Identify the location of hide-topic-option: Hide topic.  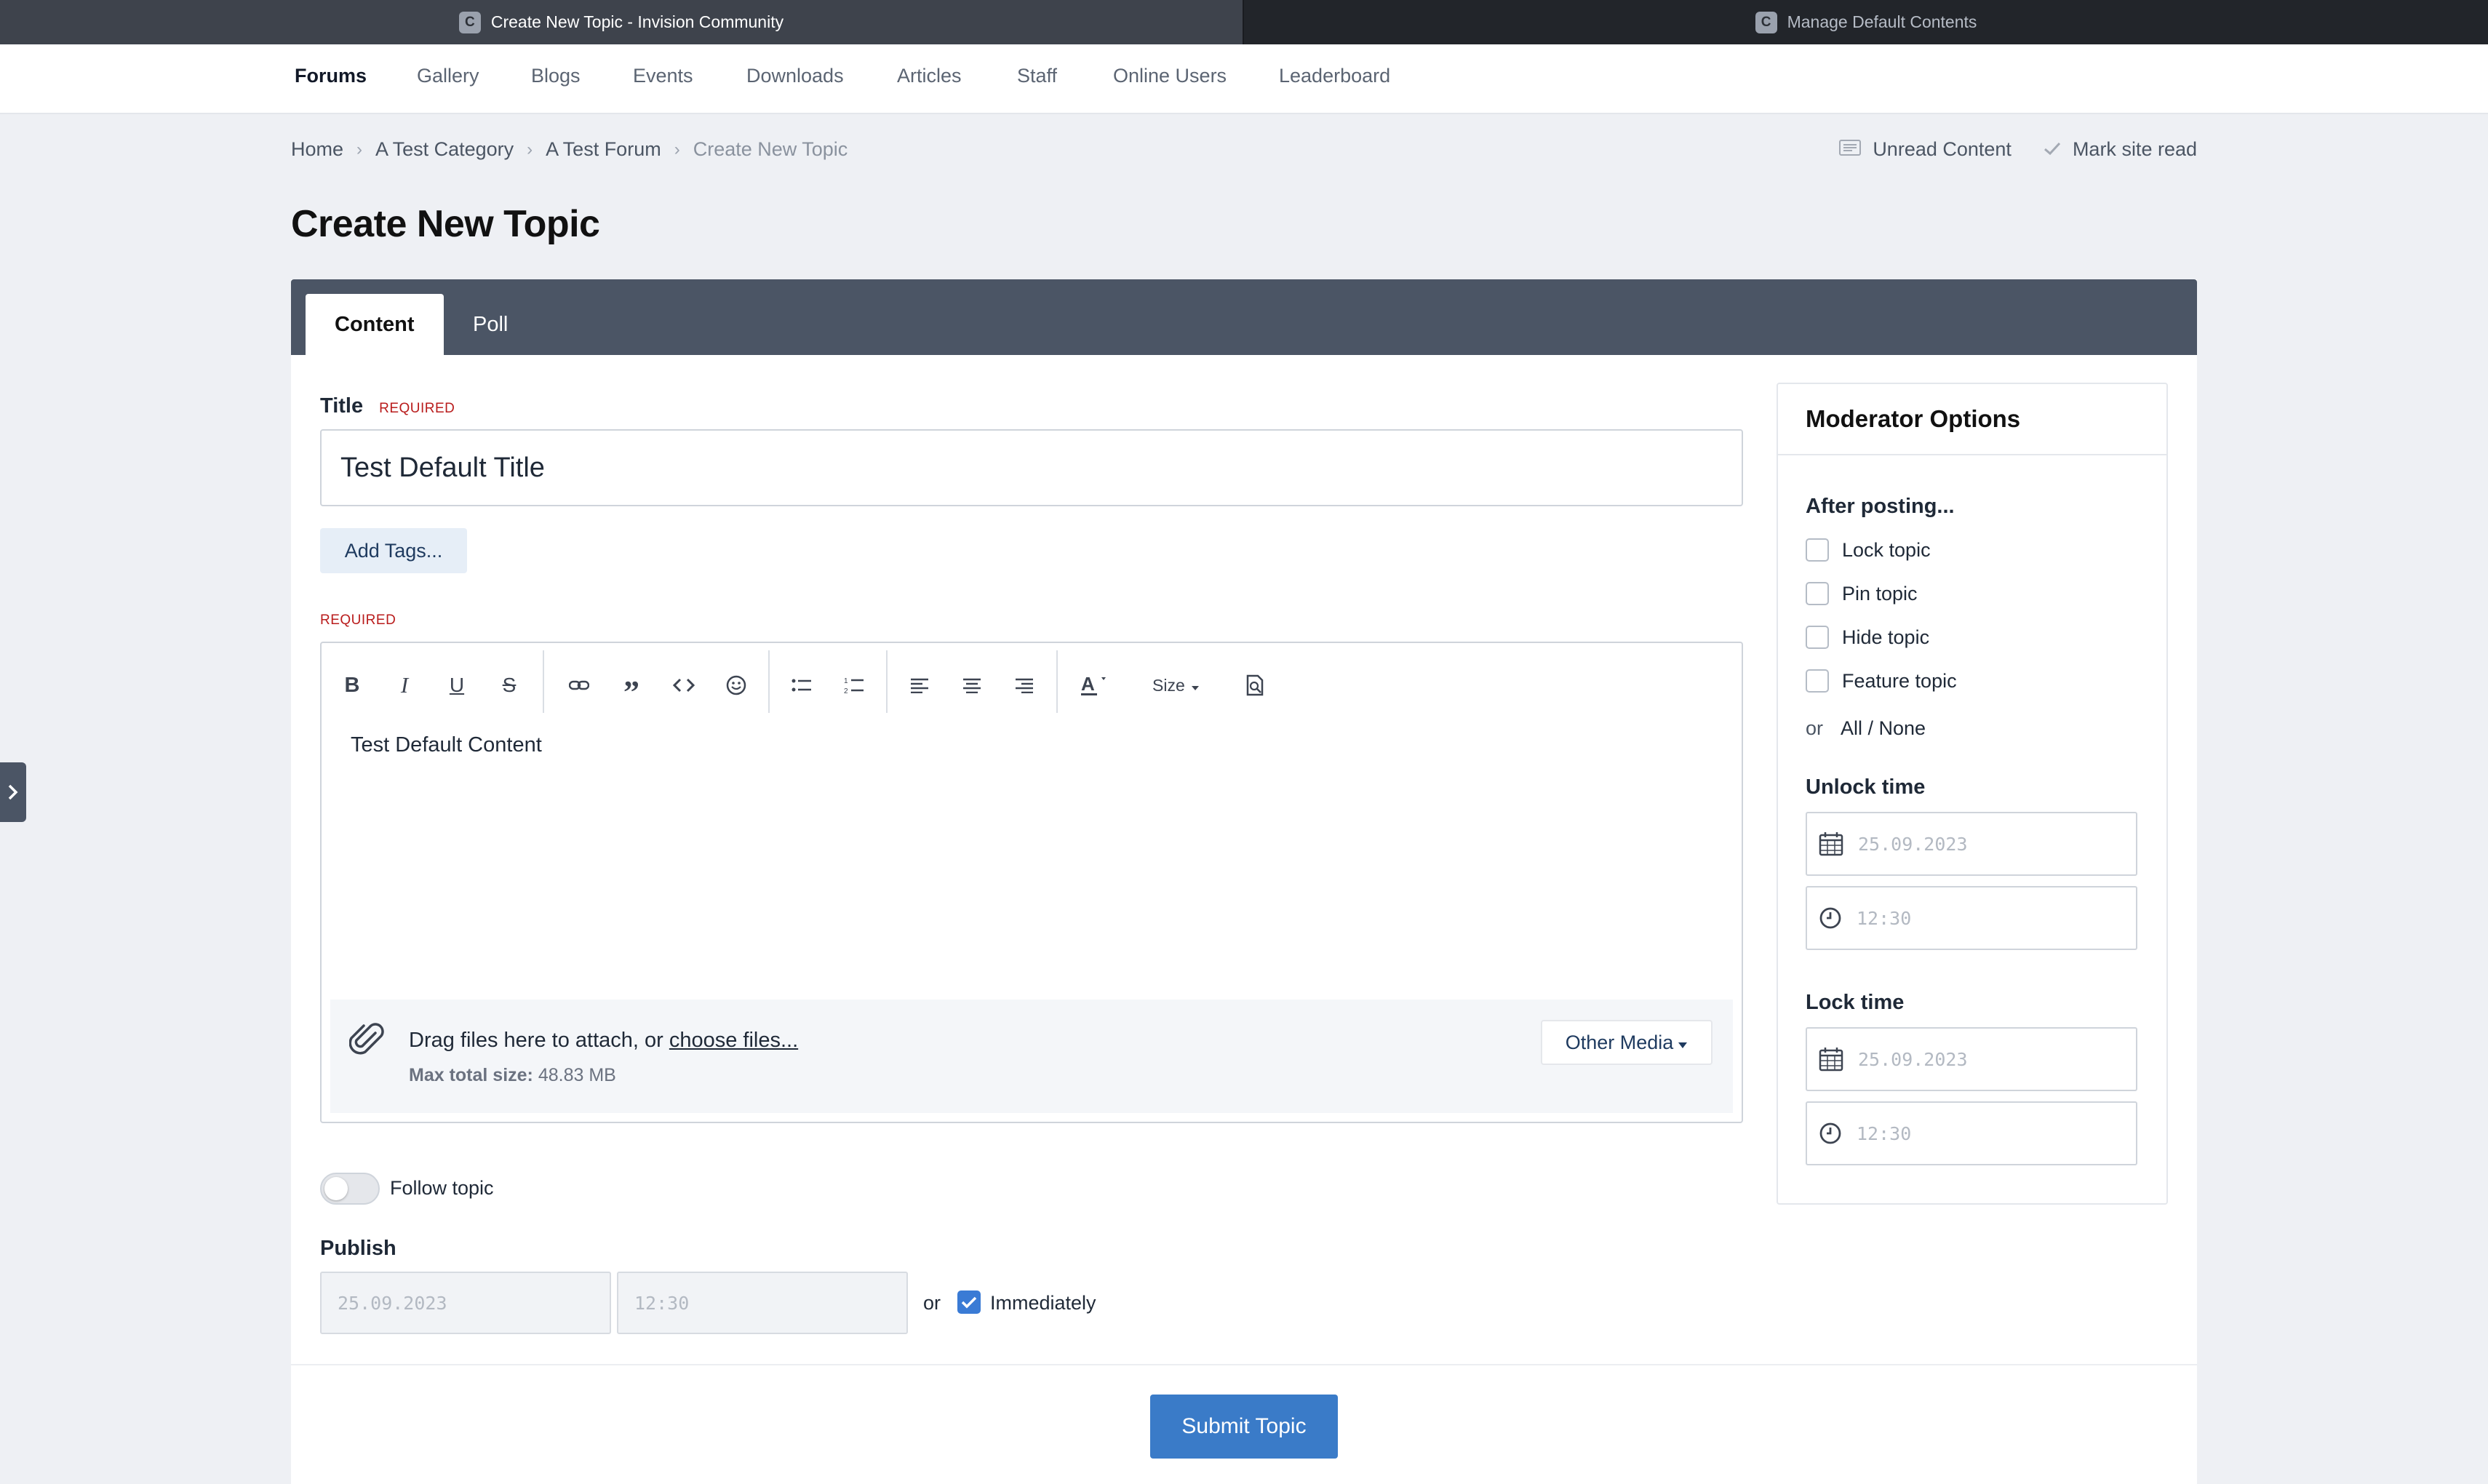
(1867, 637).